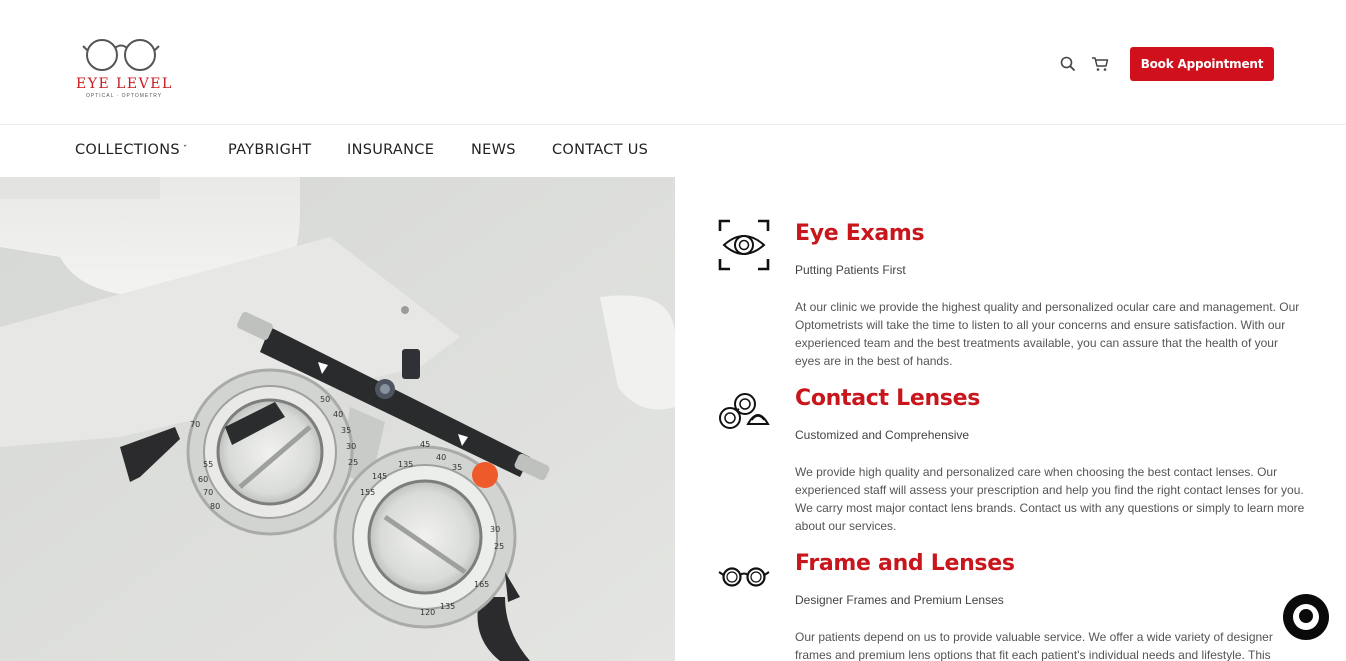 The height and width of the screenshot is (661, 1346). What do you see at coordinates (379, 476) in the screenshot?
I see `scale-label: 145` at bounding box center [379, 476].